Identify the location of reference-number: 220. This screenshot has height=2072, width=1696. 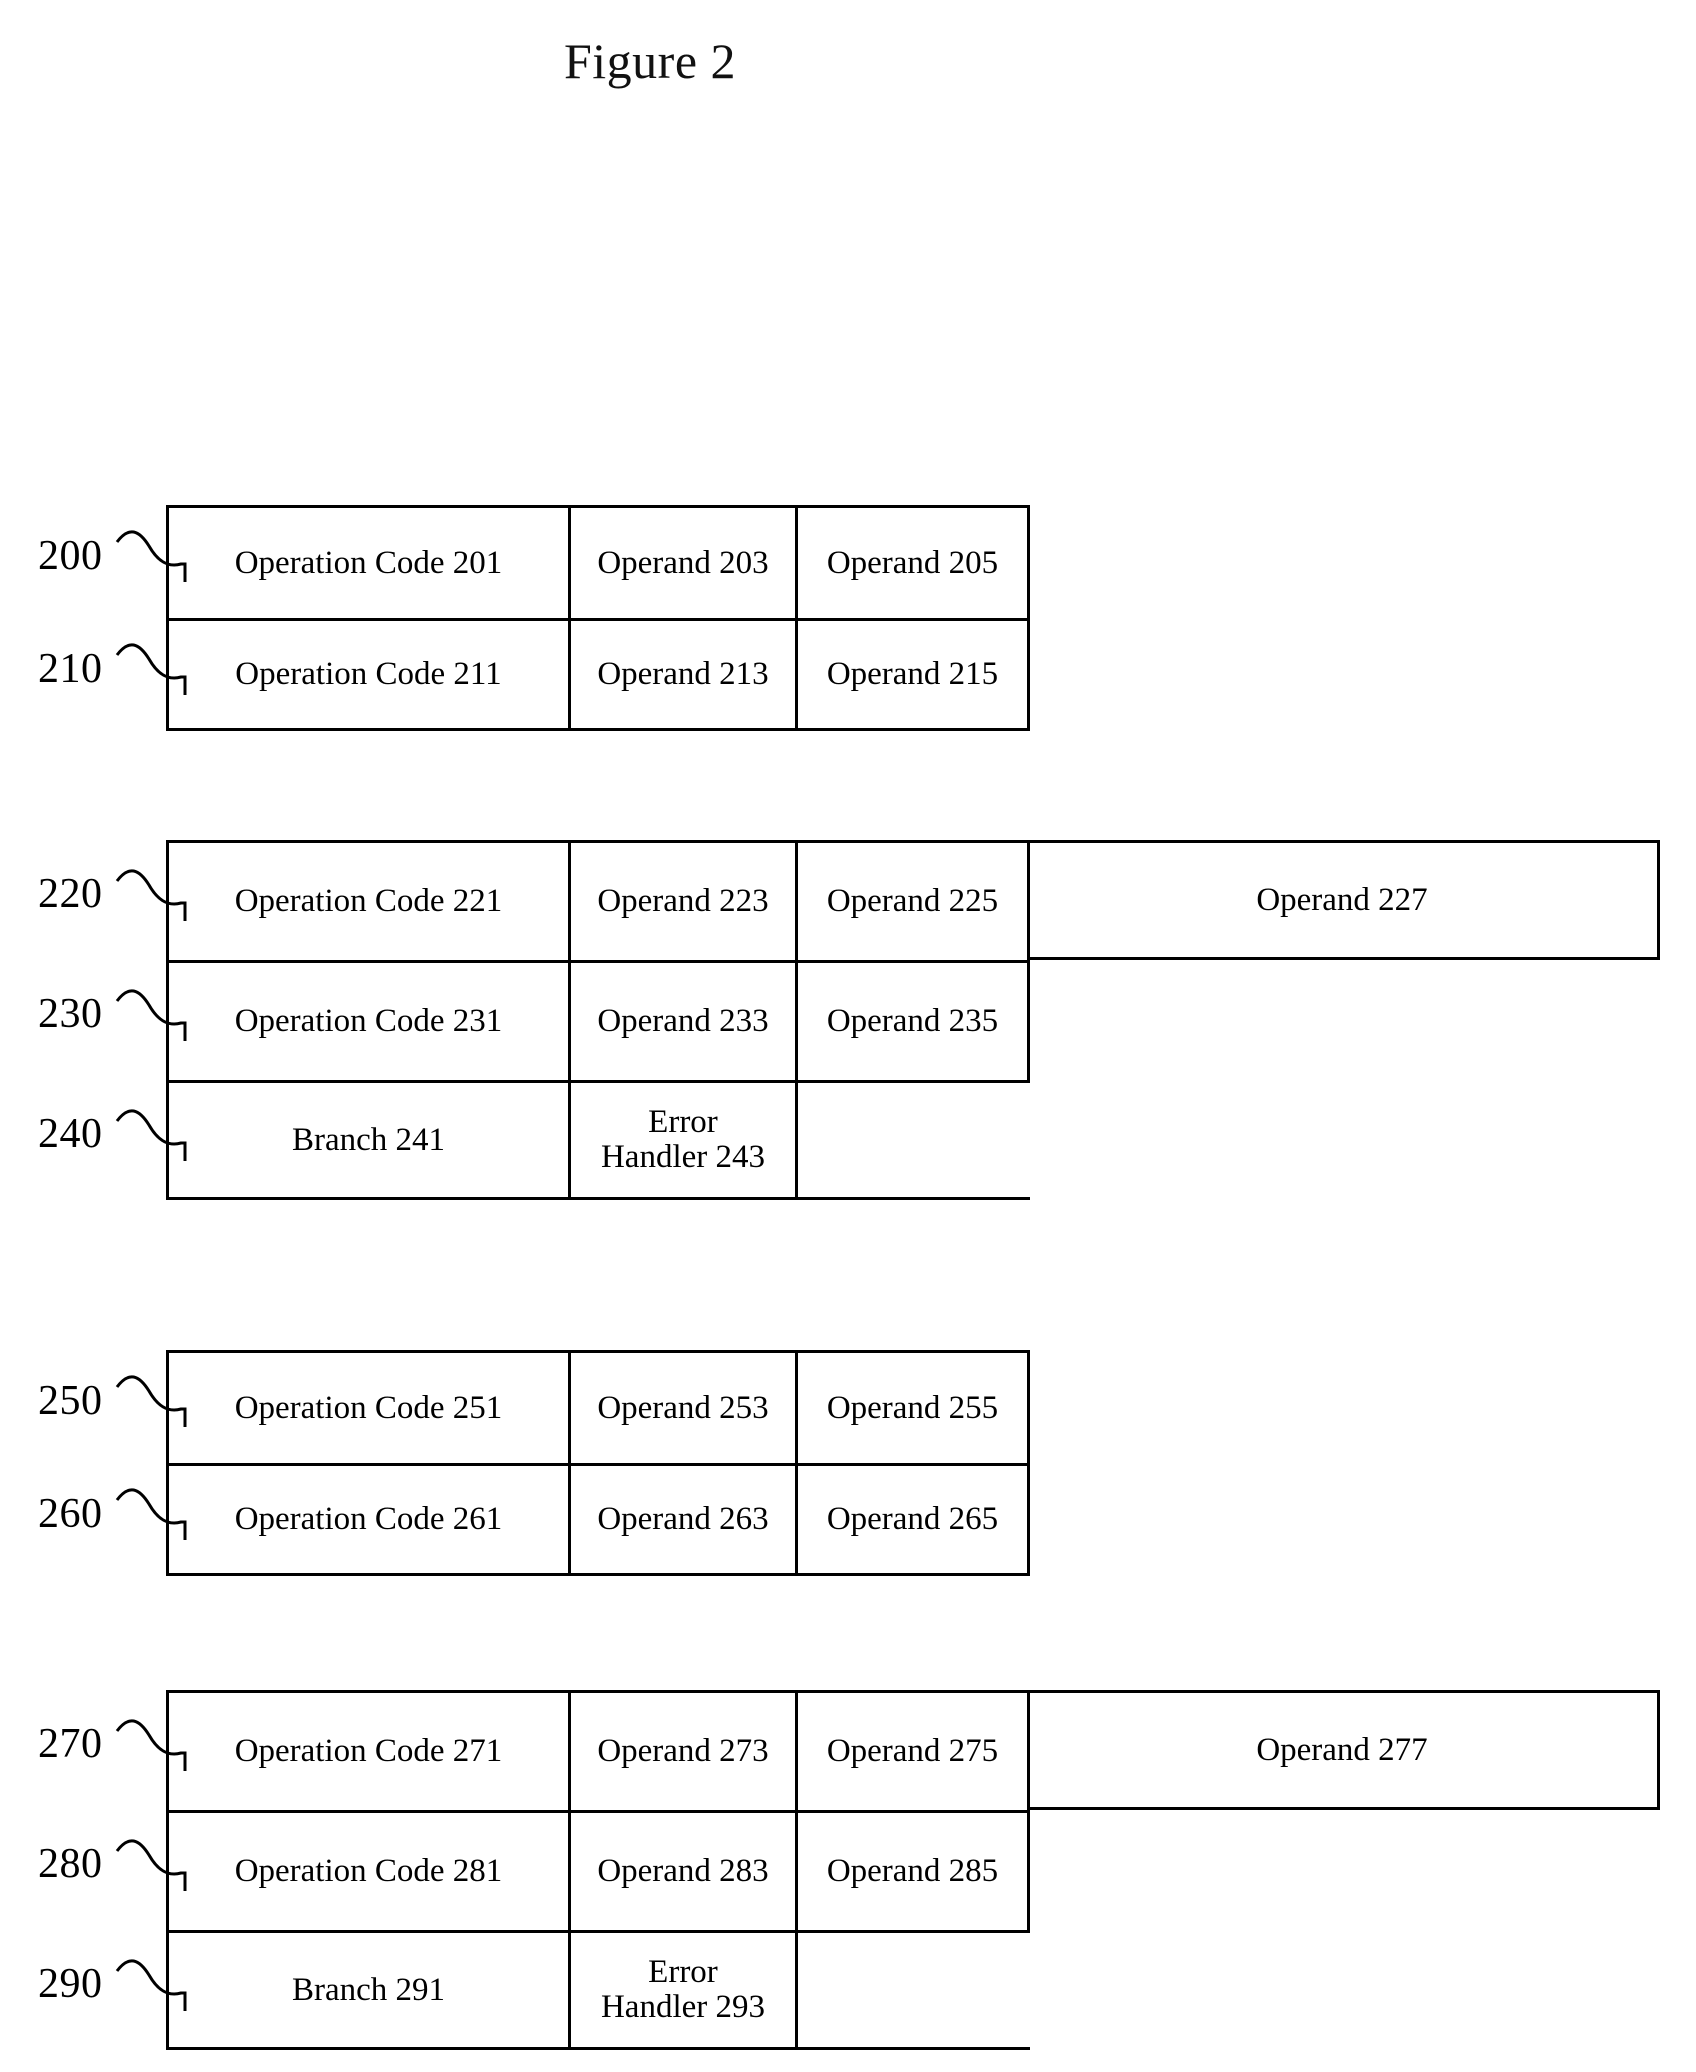
(70, 894).